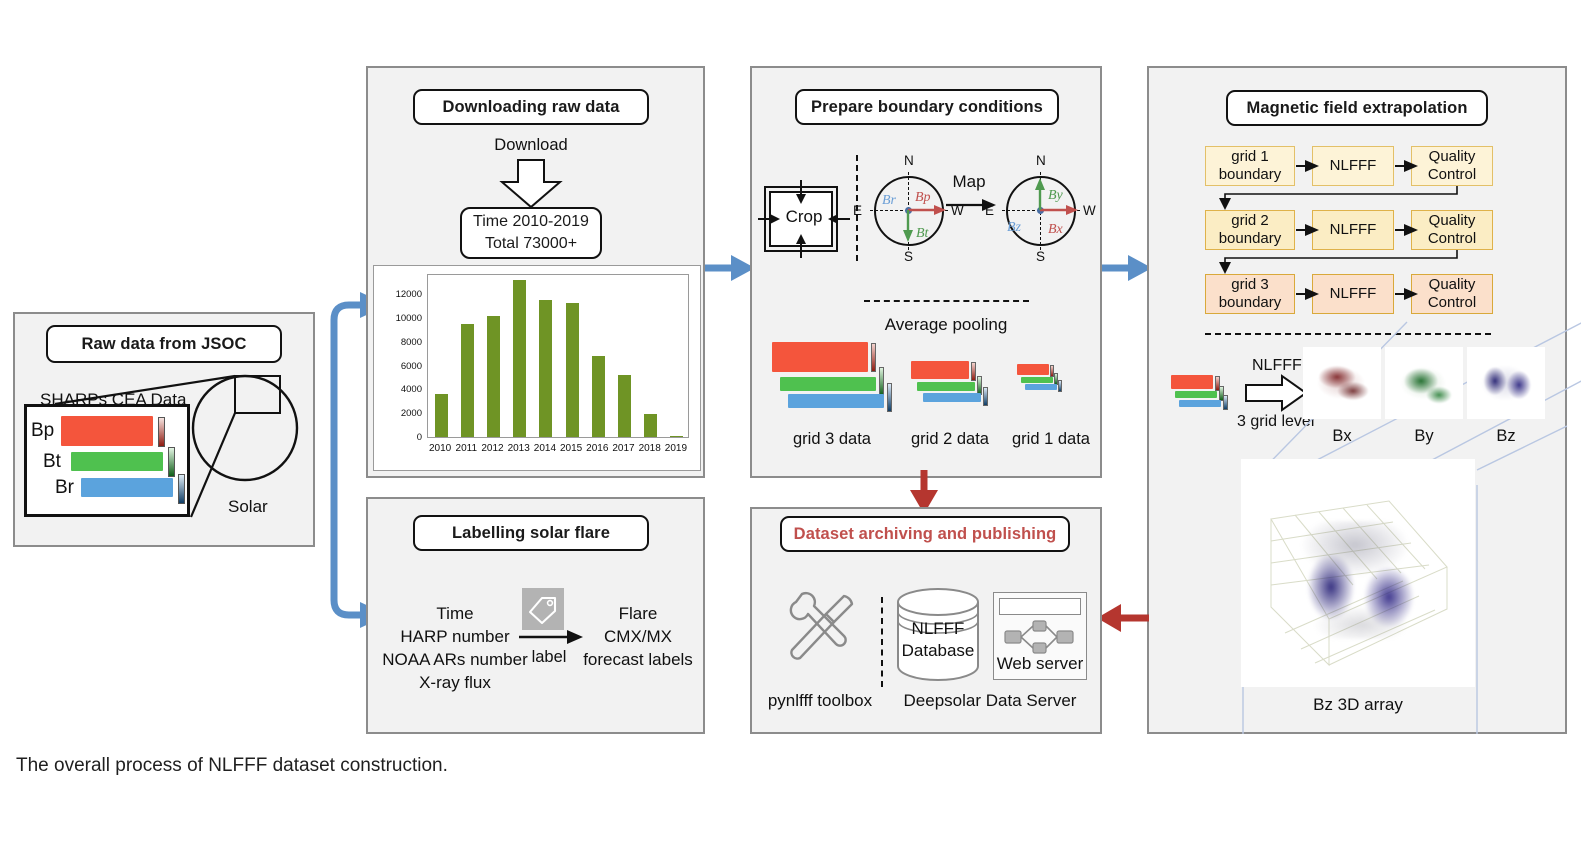 Image resolution: width=1581 pixels, height=850 pixels. I want to click on grid2-colorbar-bp, so click(973, 371).